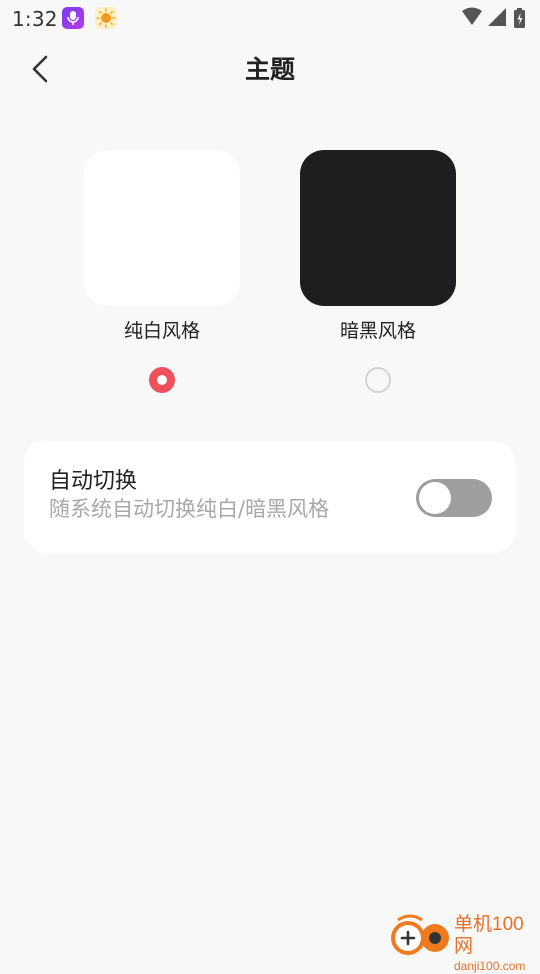 This screenshot has height=974, width=540. Describe the element at coordinates (472, 16) in the screenshot. I see `wifi-icon` at that location.